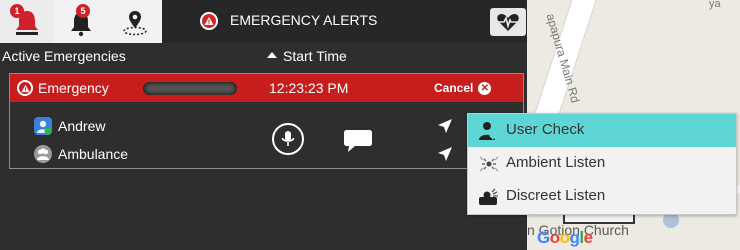 Image resolution: width=740 pixels, height=250 pixels. I want to click on chat-bubble-icon, so click(358, 141).